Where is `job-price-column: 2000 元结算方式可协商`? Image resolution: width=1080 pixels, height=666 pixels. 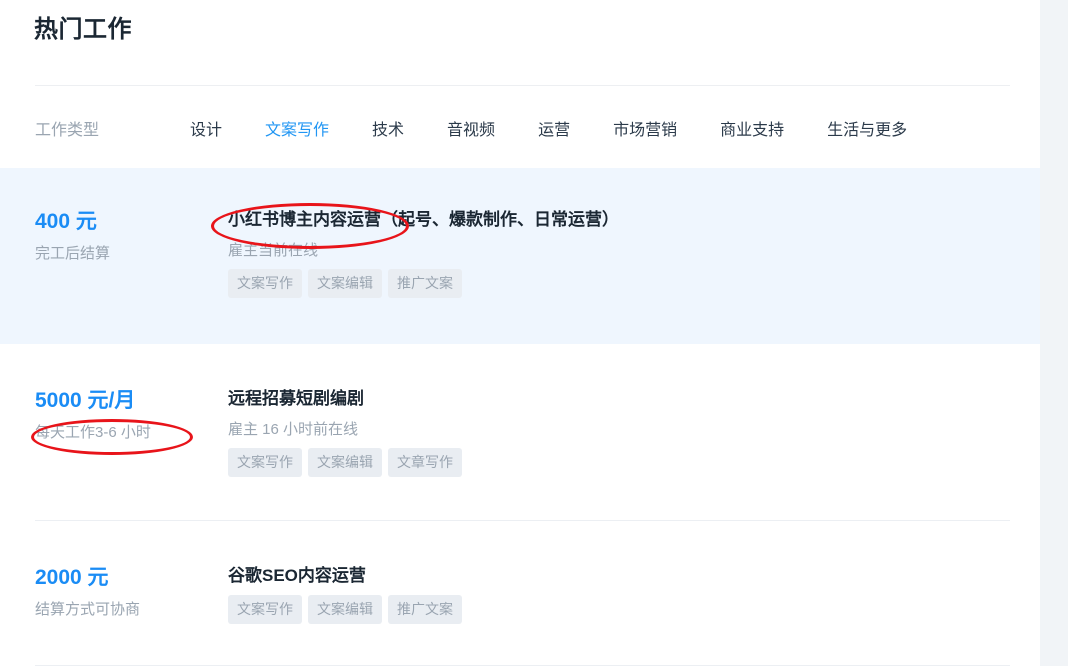 job-price-column: 2000 元结算方式可协商 is located at coordinates (114, 616).